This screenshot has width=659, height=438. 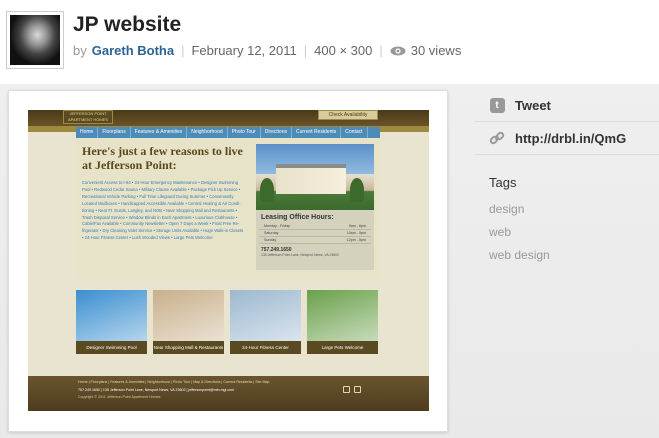 I want to click on shot-date: February 12, 2011, so click(x=244, y=50).